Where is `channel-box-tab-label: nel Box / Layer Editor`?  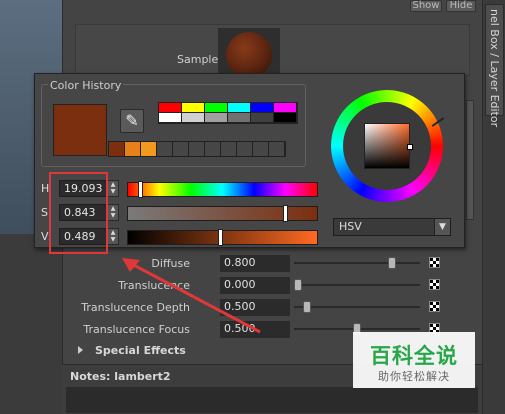 channel-box-tab-label: nel Box / Layer Editor is located at coordinates (494, 68).